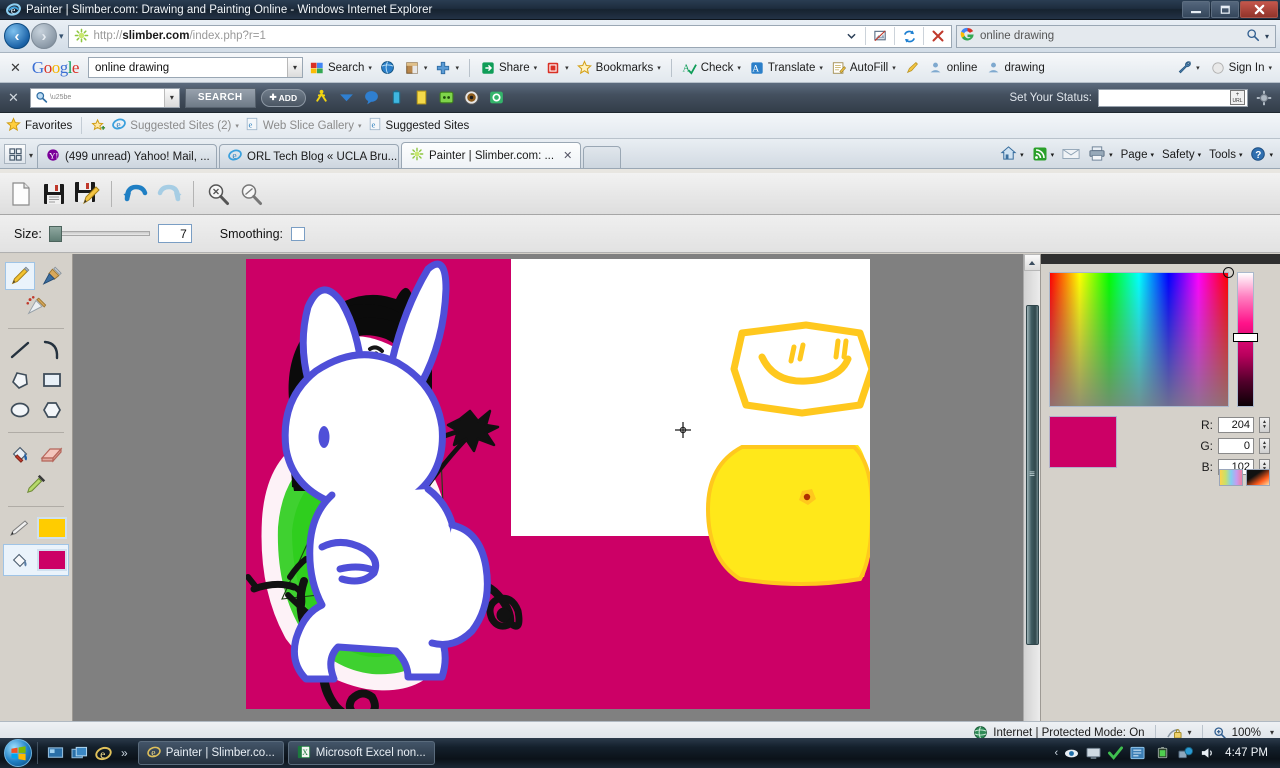  I want to click on add-favorite-icon, so click(98, 125).